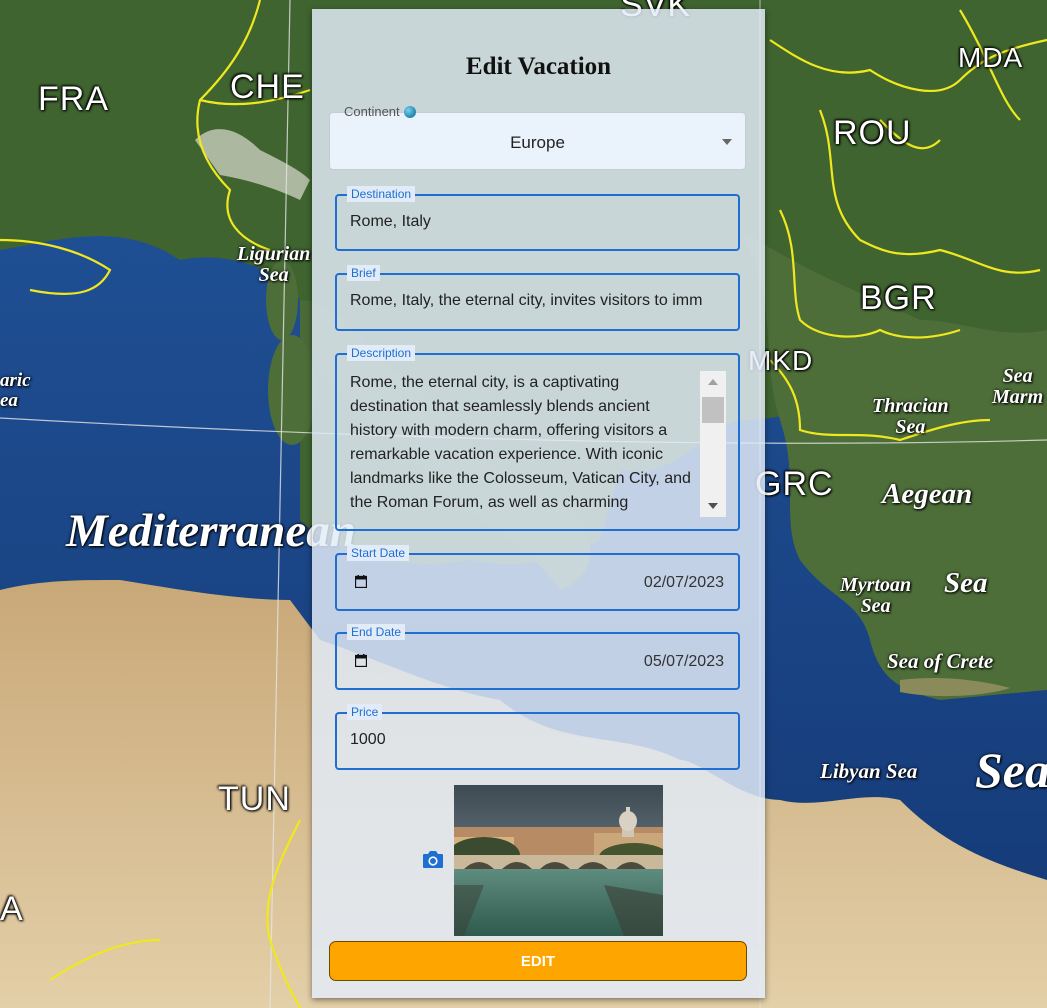 The image size is (1047, 1008). What do you see at coordinates (1011, 770) in the screenshot?
I see `sea-label-sea-large: Sea` at bounding box center [1011, 770].